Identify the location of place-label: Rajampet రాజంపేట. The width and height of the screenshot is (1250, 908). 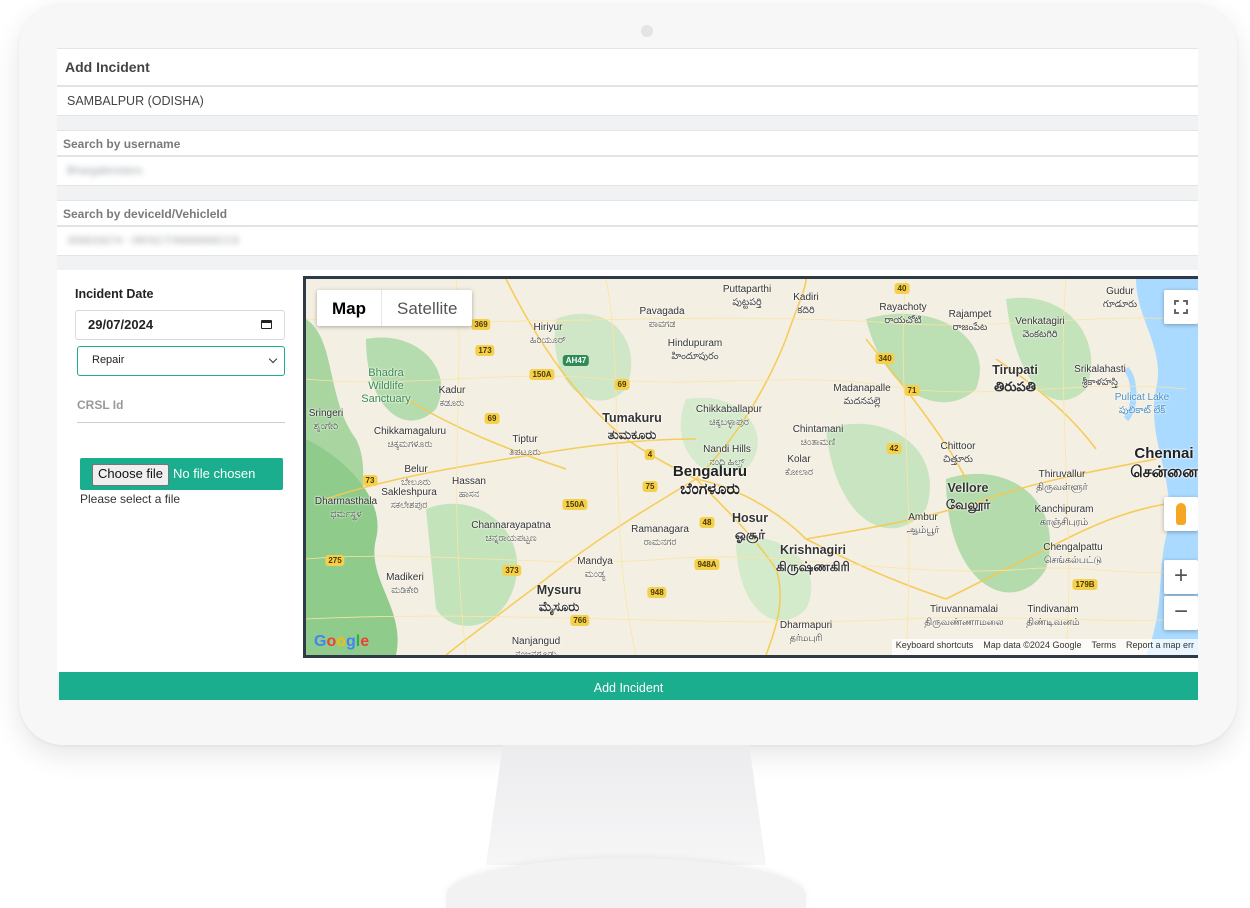
(970, 321).